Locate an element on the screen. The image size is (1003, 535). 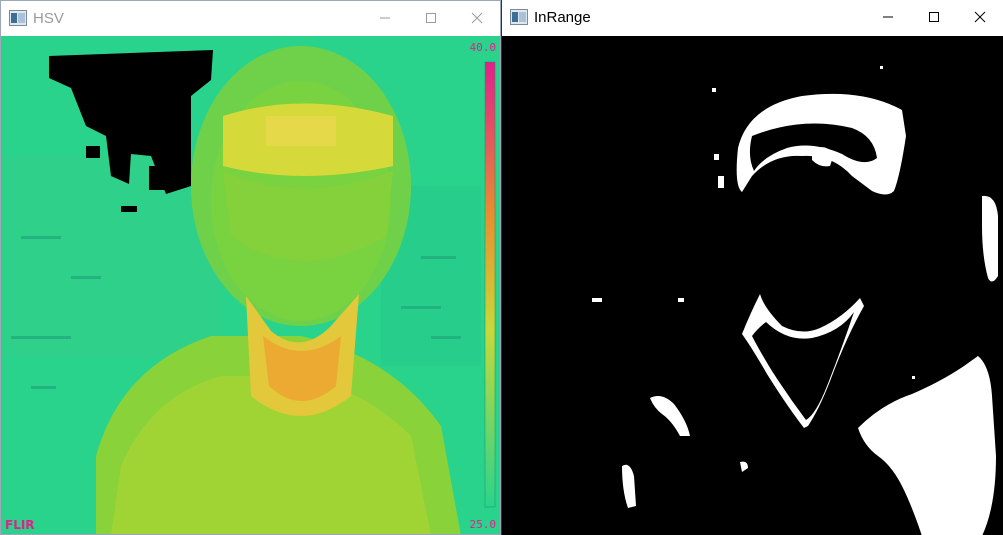
temperature-max-label: 40.0 is located at coordinates (483, 47).